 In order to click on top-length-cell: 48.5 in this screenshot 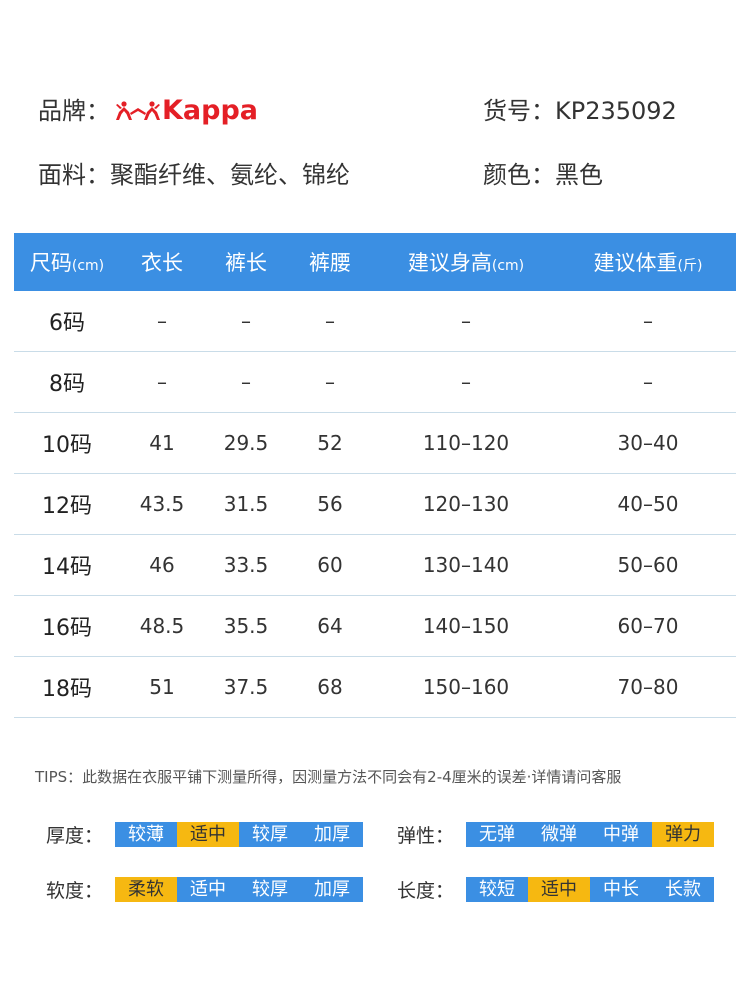, I will do `click(162, 626)`.